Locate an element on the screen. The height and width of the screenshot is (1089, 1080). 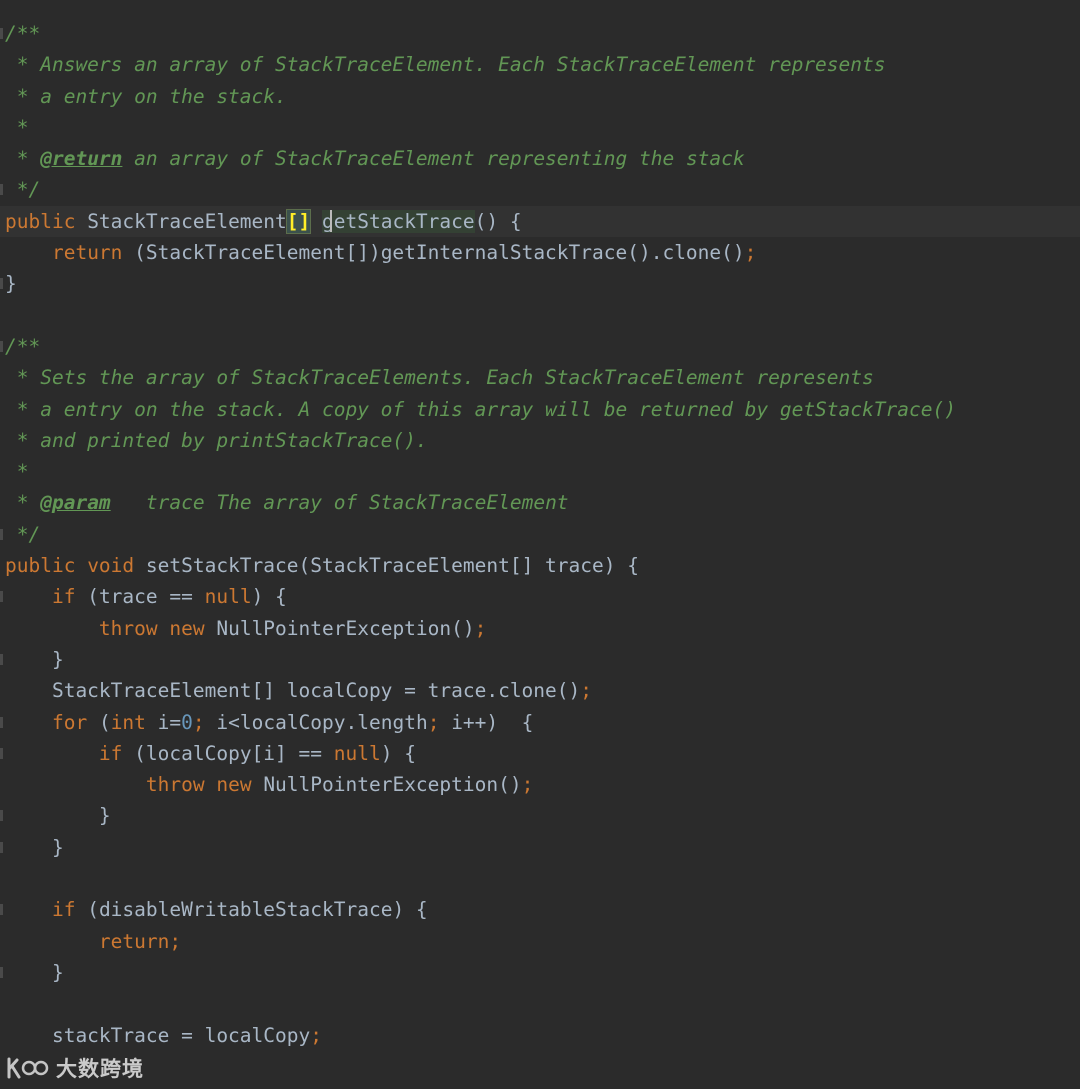
text-caret is located at coordinates (331, 221).